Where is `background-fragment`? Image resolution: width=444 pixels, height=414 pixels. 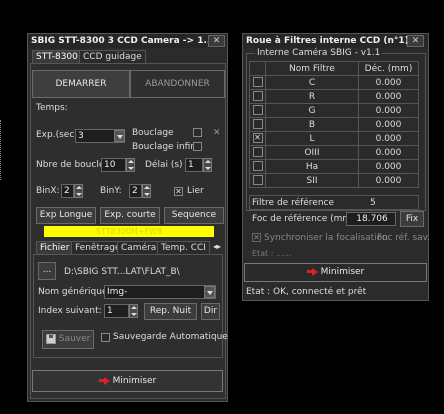
background-fragment is located at coordinates (2, 150).